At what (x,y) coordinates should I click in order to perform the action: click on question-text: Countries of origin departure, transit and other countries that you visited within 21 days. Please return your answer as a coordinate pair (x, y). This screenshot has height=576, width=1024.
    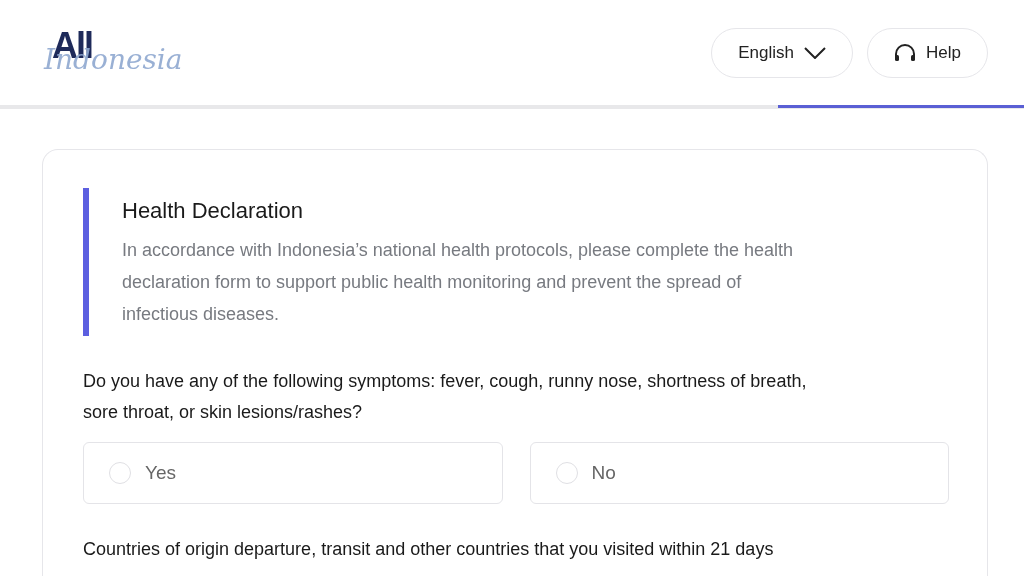
    Looking at the image, I should click on (429, 549).